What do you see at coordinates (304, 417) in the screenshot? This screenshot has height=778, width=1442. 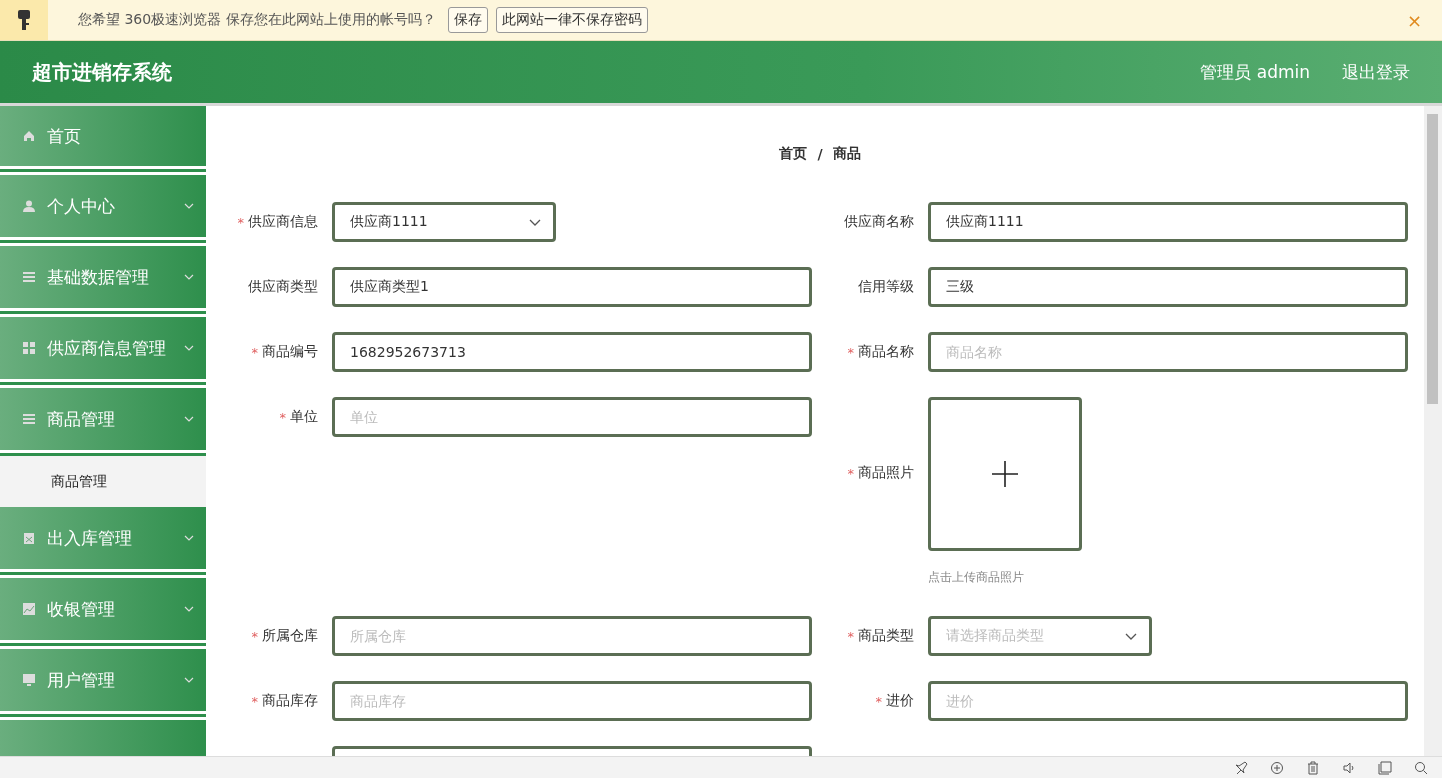 I see `field-label: 单位` at bounding box center [304, 417].